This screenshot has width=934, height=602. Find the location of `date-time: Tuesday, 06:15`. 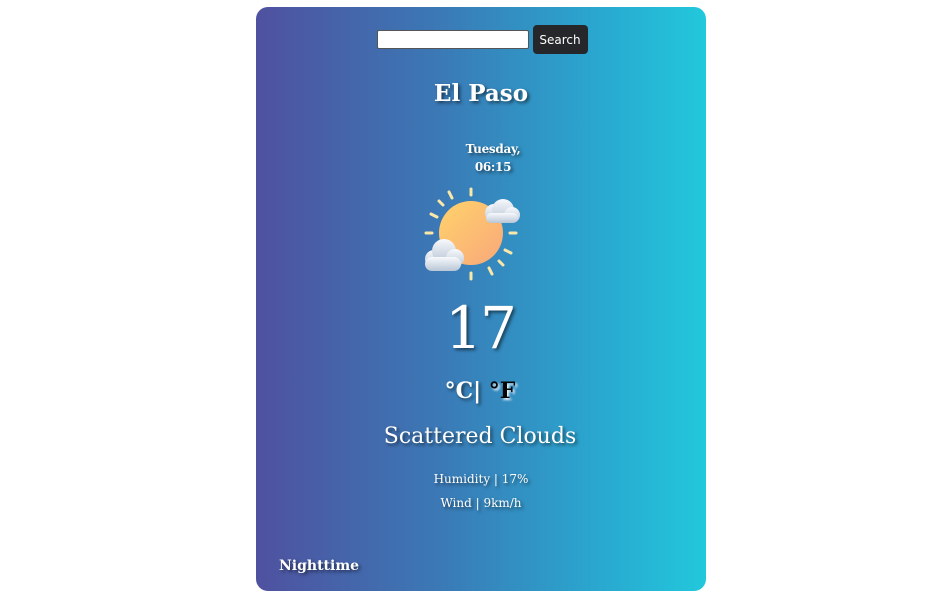

date-time: Tuesday, 06:15 is located at coordinates (481, 158).